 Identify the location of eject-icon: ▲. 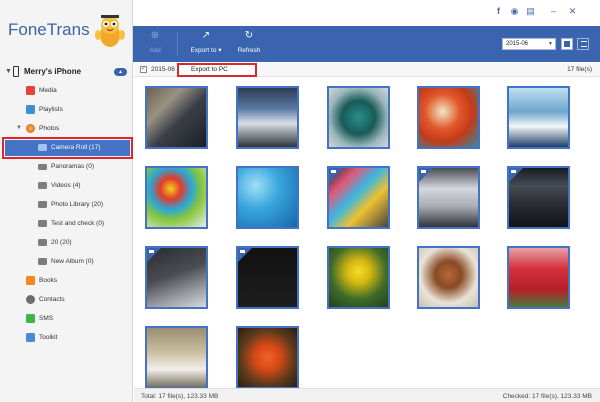
(120, 72).